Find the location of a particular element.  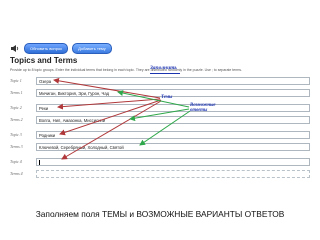

annotation-fill: Заполнить is located at coordinates (163, 68).